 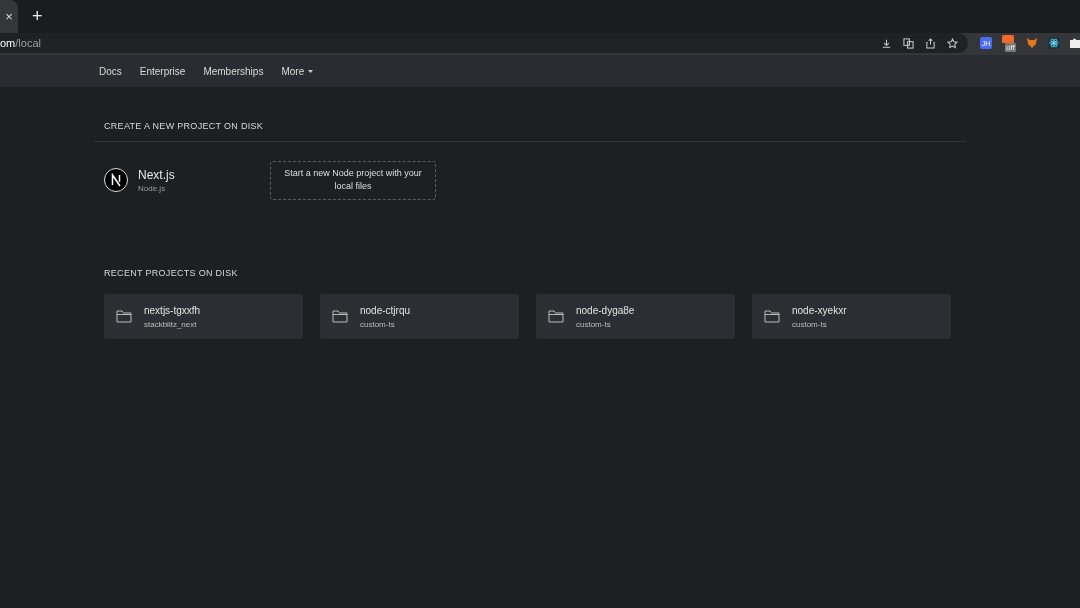 I want to click on project-card: nextjs-tgxxfh stackblitz_next, so click(x=203, y=316).